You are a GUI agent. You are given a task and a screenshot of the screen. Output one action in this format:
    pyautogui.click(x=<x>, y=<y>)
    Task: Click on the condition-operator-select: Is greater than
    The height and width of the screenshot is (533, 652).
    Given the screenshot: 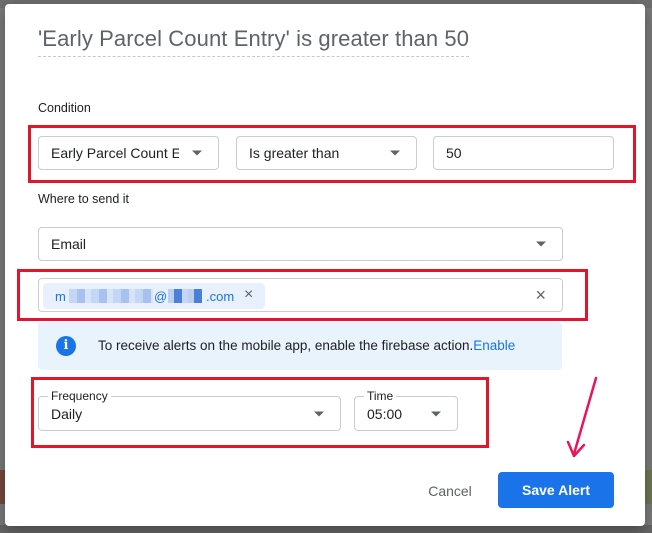 What is the action you would take?
    pyautogui.click(x=326, y=153)
    